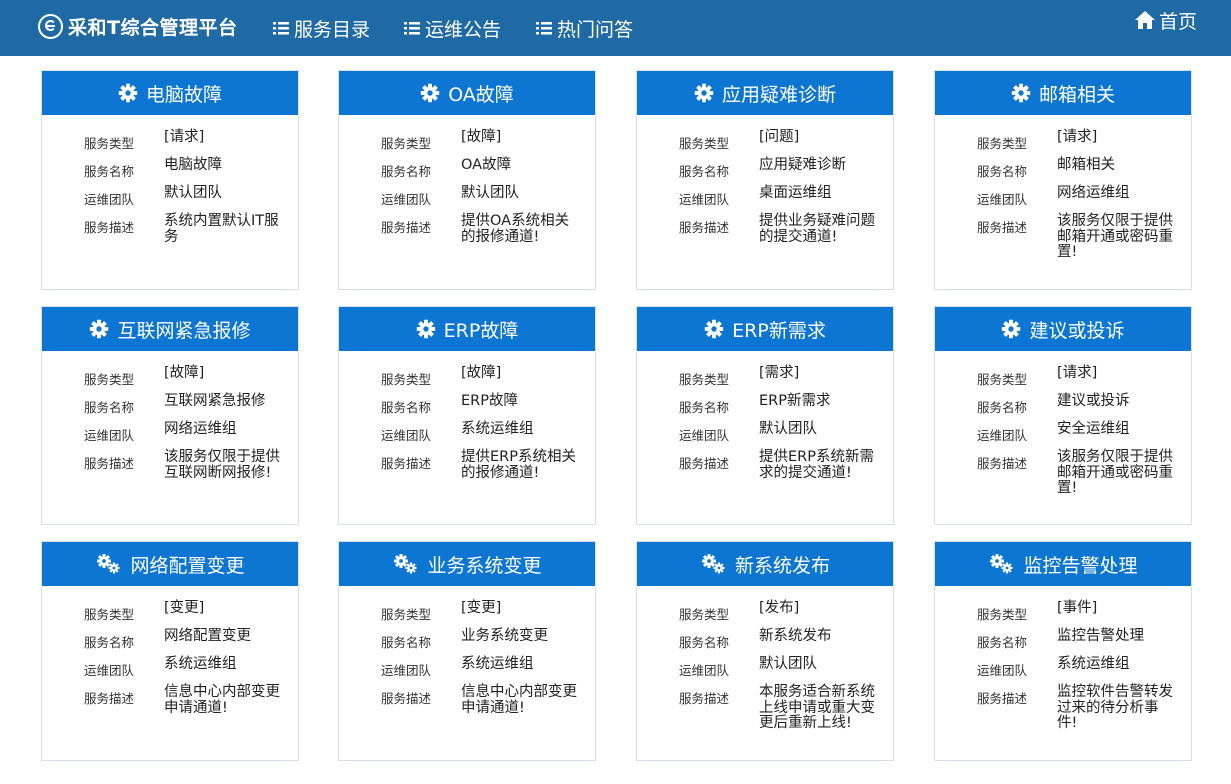  I want to click on card-title: 建议或投诉, so click(1077, 330).